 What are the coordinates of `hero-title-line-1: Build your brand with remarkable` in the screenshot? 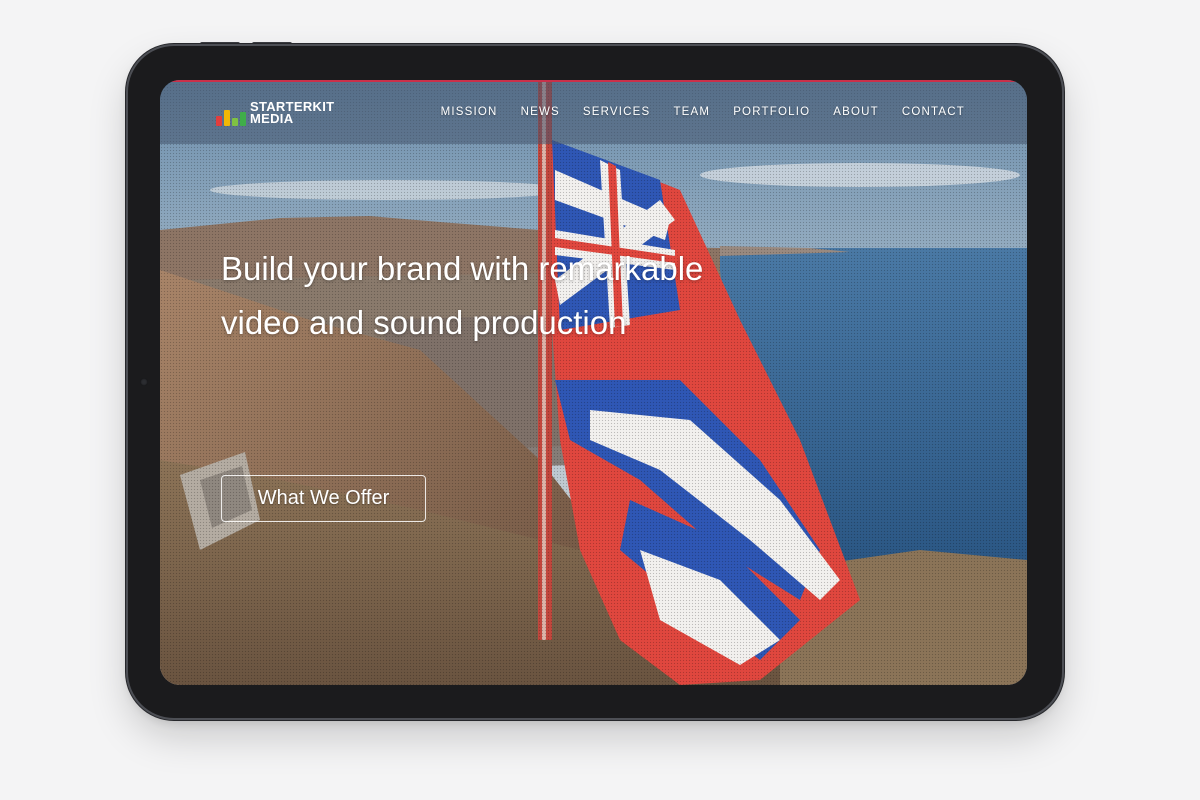 It's located at (462, 268).